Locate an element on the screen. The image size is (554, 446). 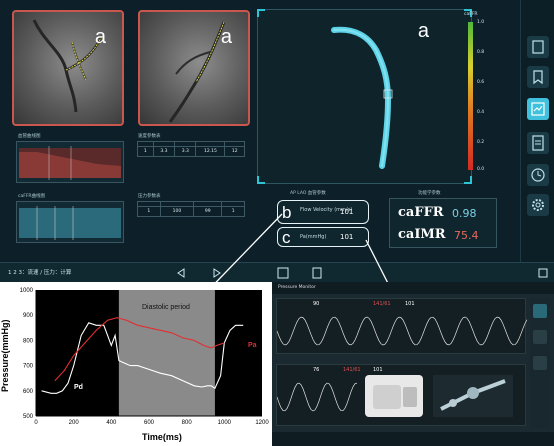
vessel-3d-shape is located at coordinates (362, 97).